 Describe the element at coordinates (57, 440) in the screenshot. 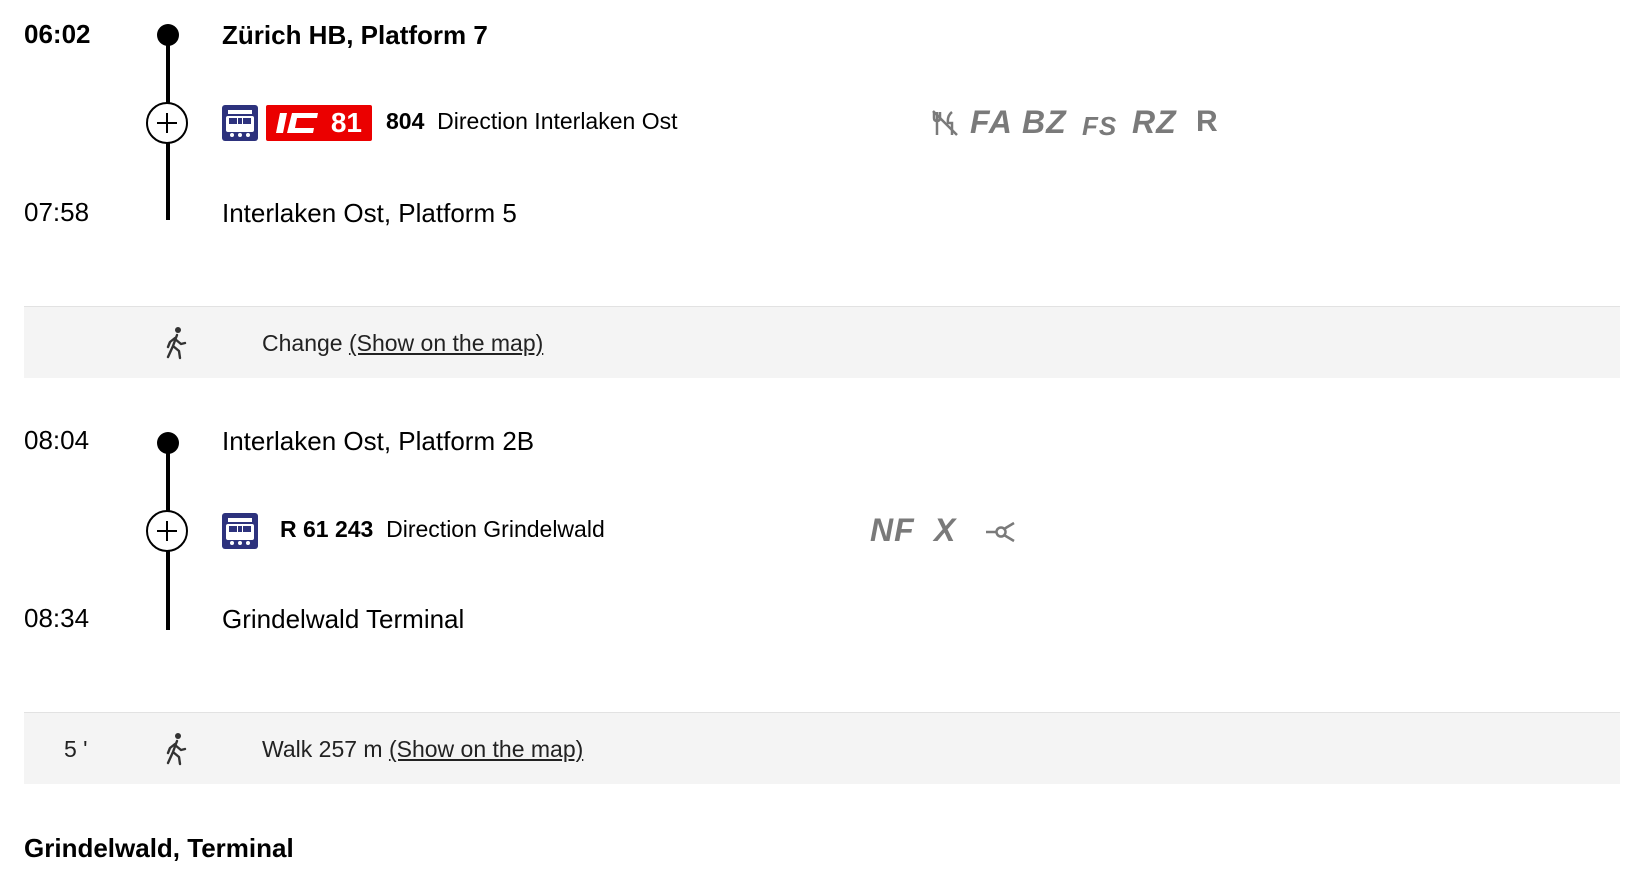

I see `leg2-departure-time: 08:04` at that location.